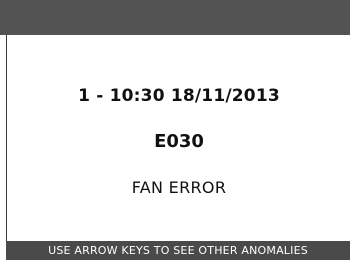 This screenshot has height=260, width=350. Describe the element at coordinates (179, 187) in the screenshot. I see `error-description: FAN ERROR` at that location.